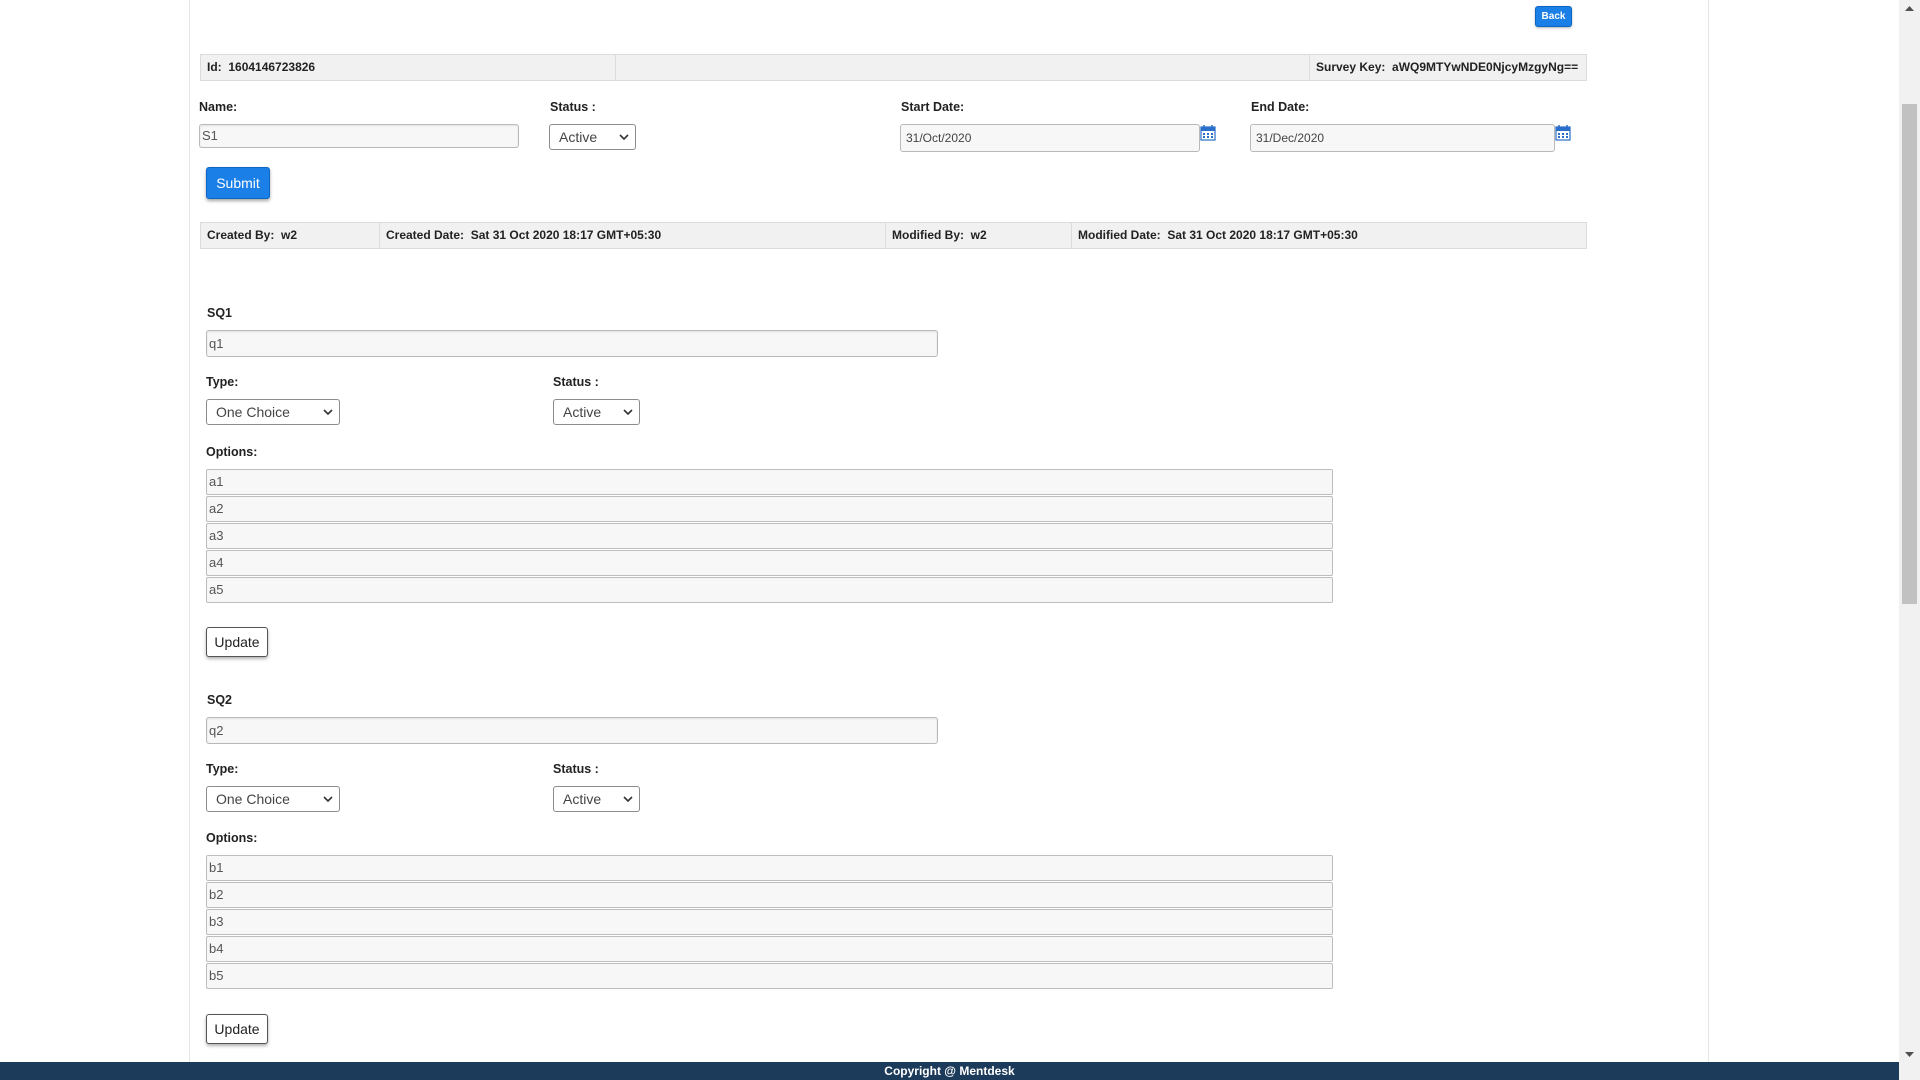 The width and height of the screenshot is (1920, 1080). I want to click on survey-name-input: S1, so click(359, 136).